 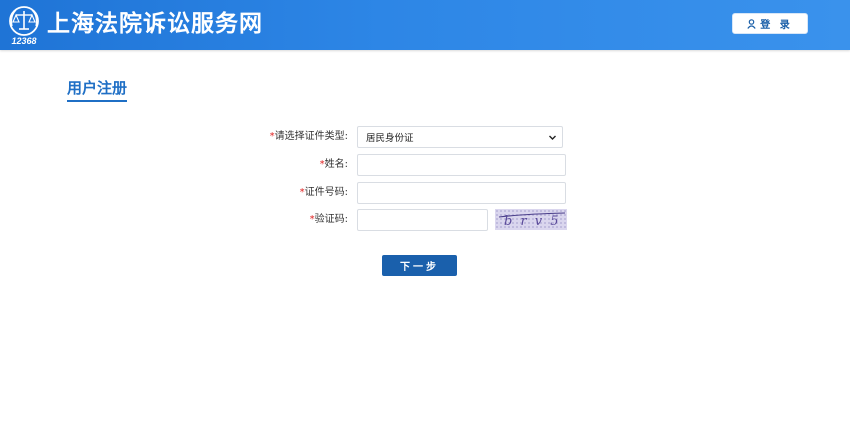 What do you see at coordinates (461, 193) in the screenshot?
I see `id-number-input` at bounding box center [461, 193].